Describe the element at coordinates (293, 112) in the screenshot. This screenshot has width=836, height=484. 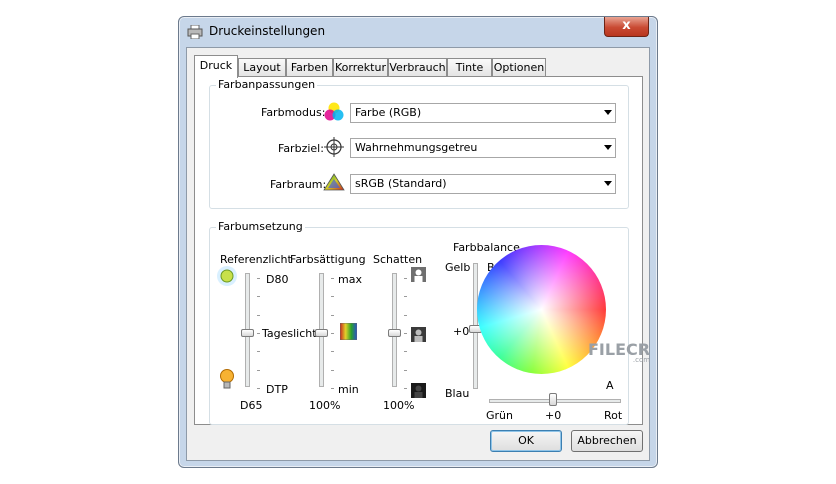
I see `farbmodus-label: Farbmodus:` at that location.